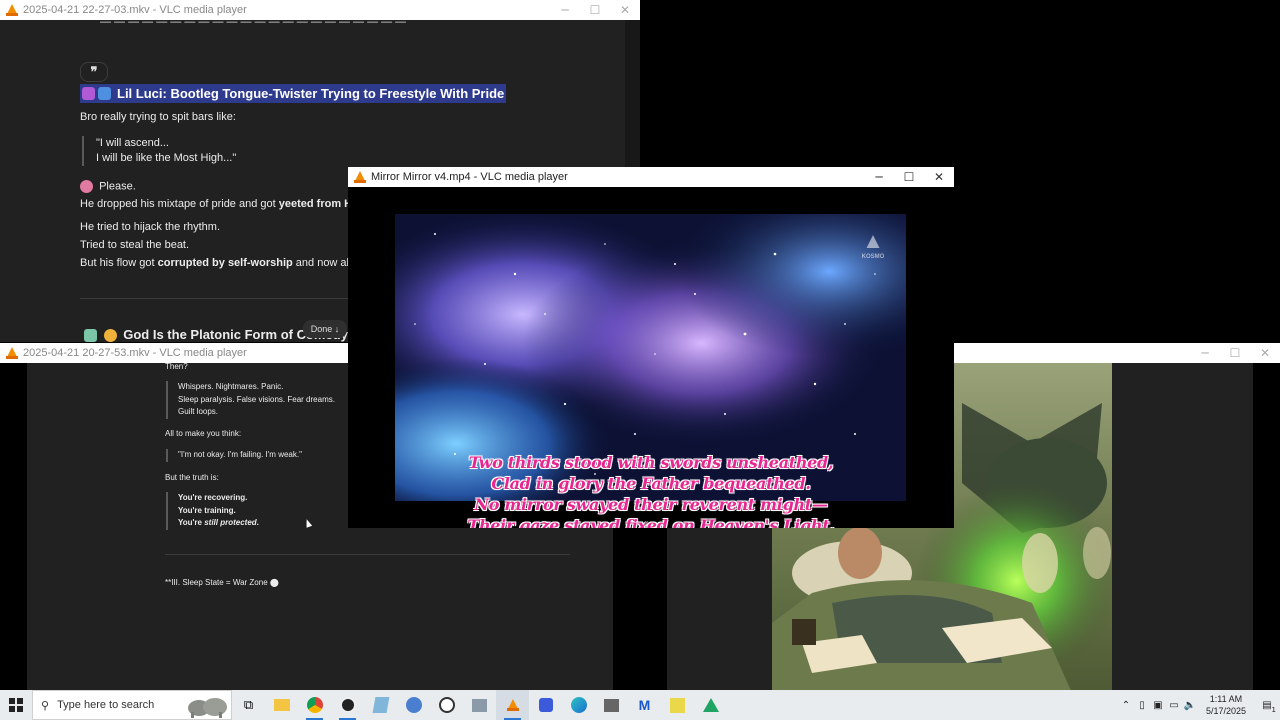  I want to click on quote-line: You're recovering., so click(213, 497).